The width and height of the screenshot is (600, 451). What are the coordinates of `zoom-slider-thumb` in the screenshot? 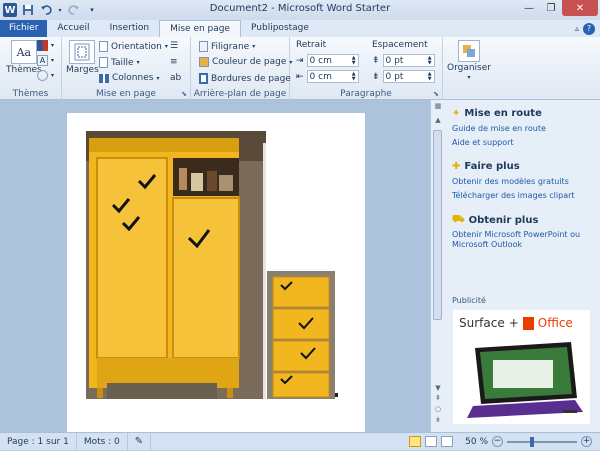 It's located at (532, 441).